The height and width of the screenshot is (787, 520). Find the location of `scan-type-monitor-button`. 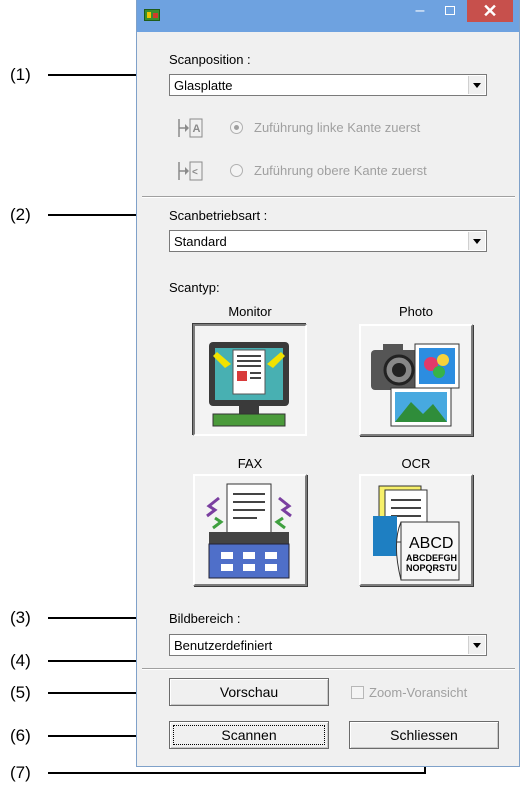

scan-type-monitor-button is located at coordinates (250, 380).